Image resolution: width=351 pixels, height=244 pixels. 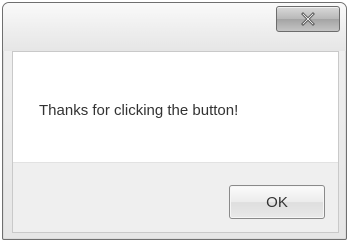 I want to click on close-icon, so click(x=308, y=19).